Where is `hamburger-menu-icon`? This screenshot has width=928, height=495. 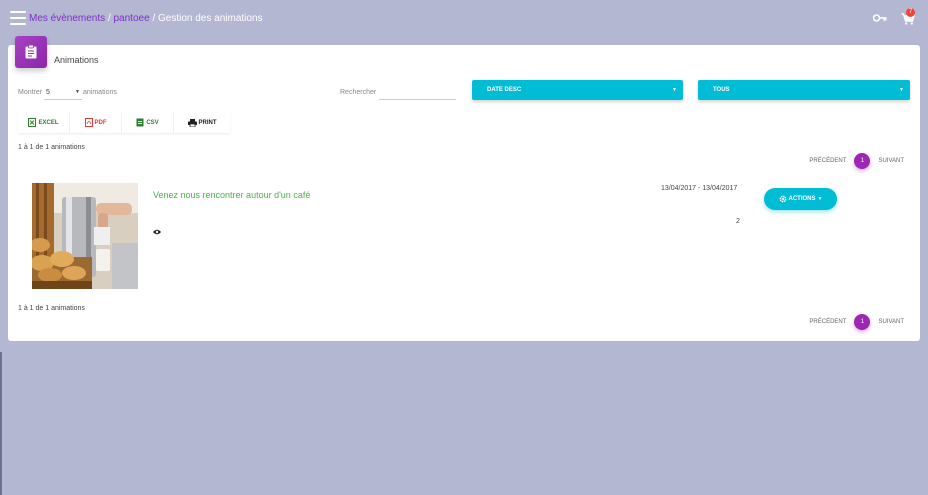
hamburger-menu-icon is located at coordinates (18, 18).